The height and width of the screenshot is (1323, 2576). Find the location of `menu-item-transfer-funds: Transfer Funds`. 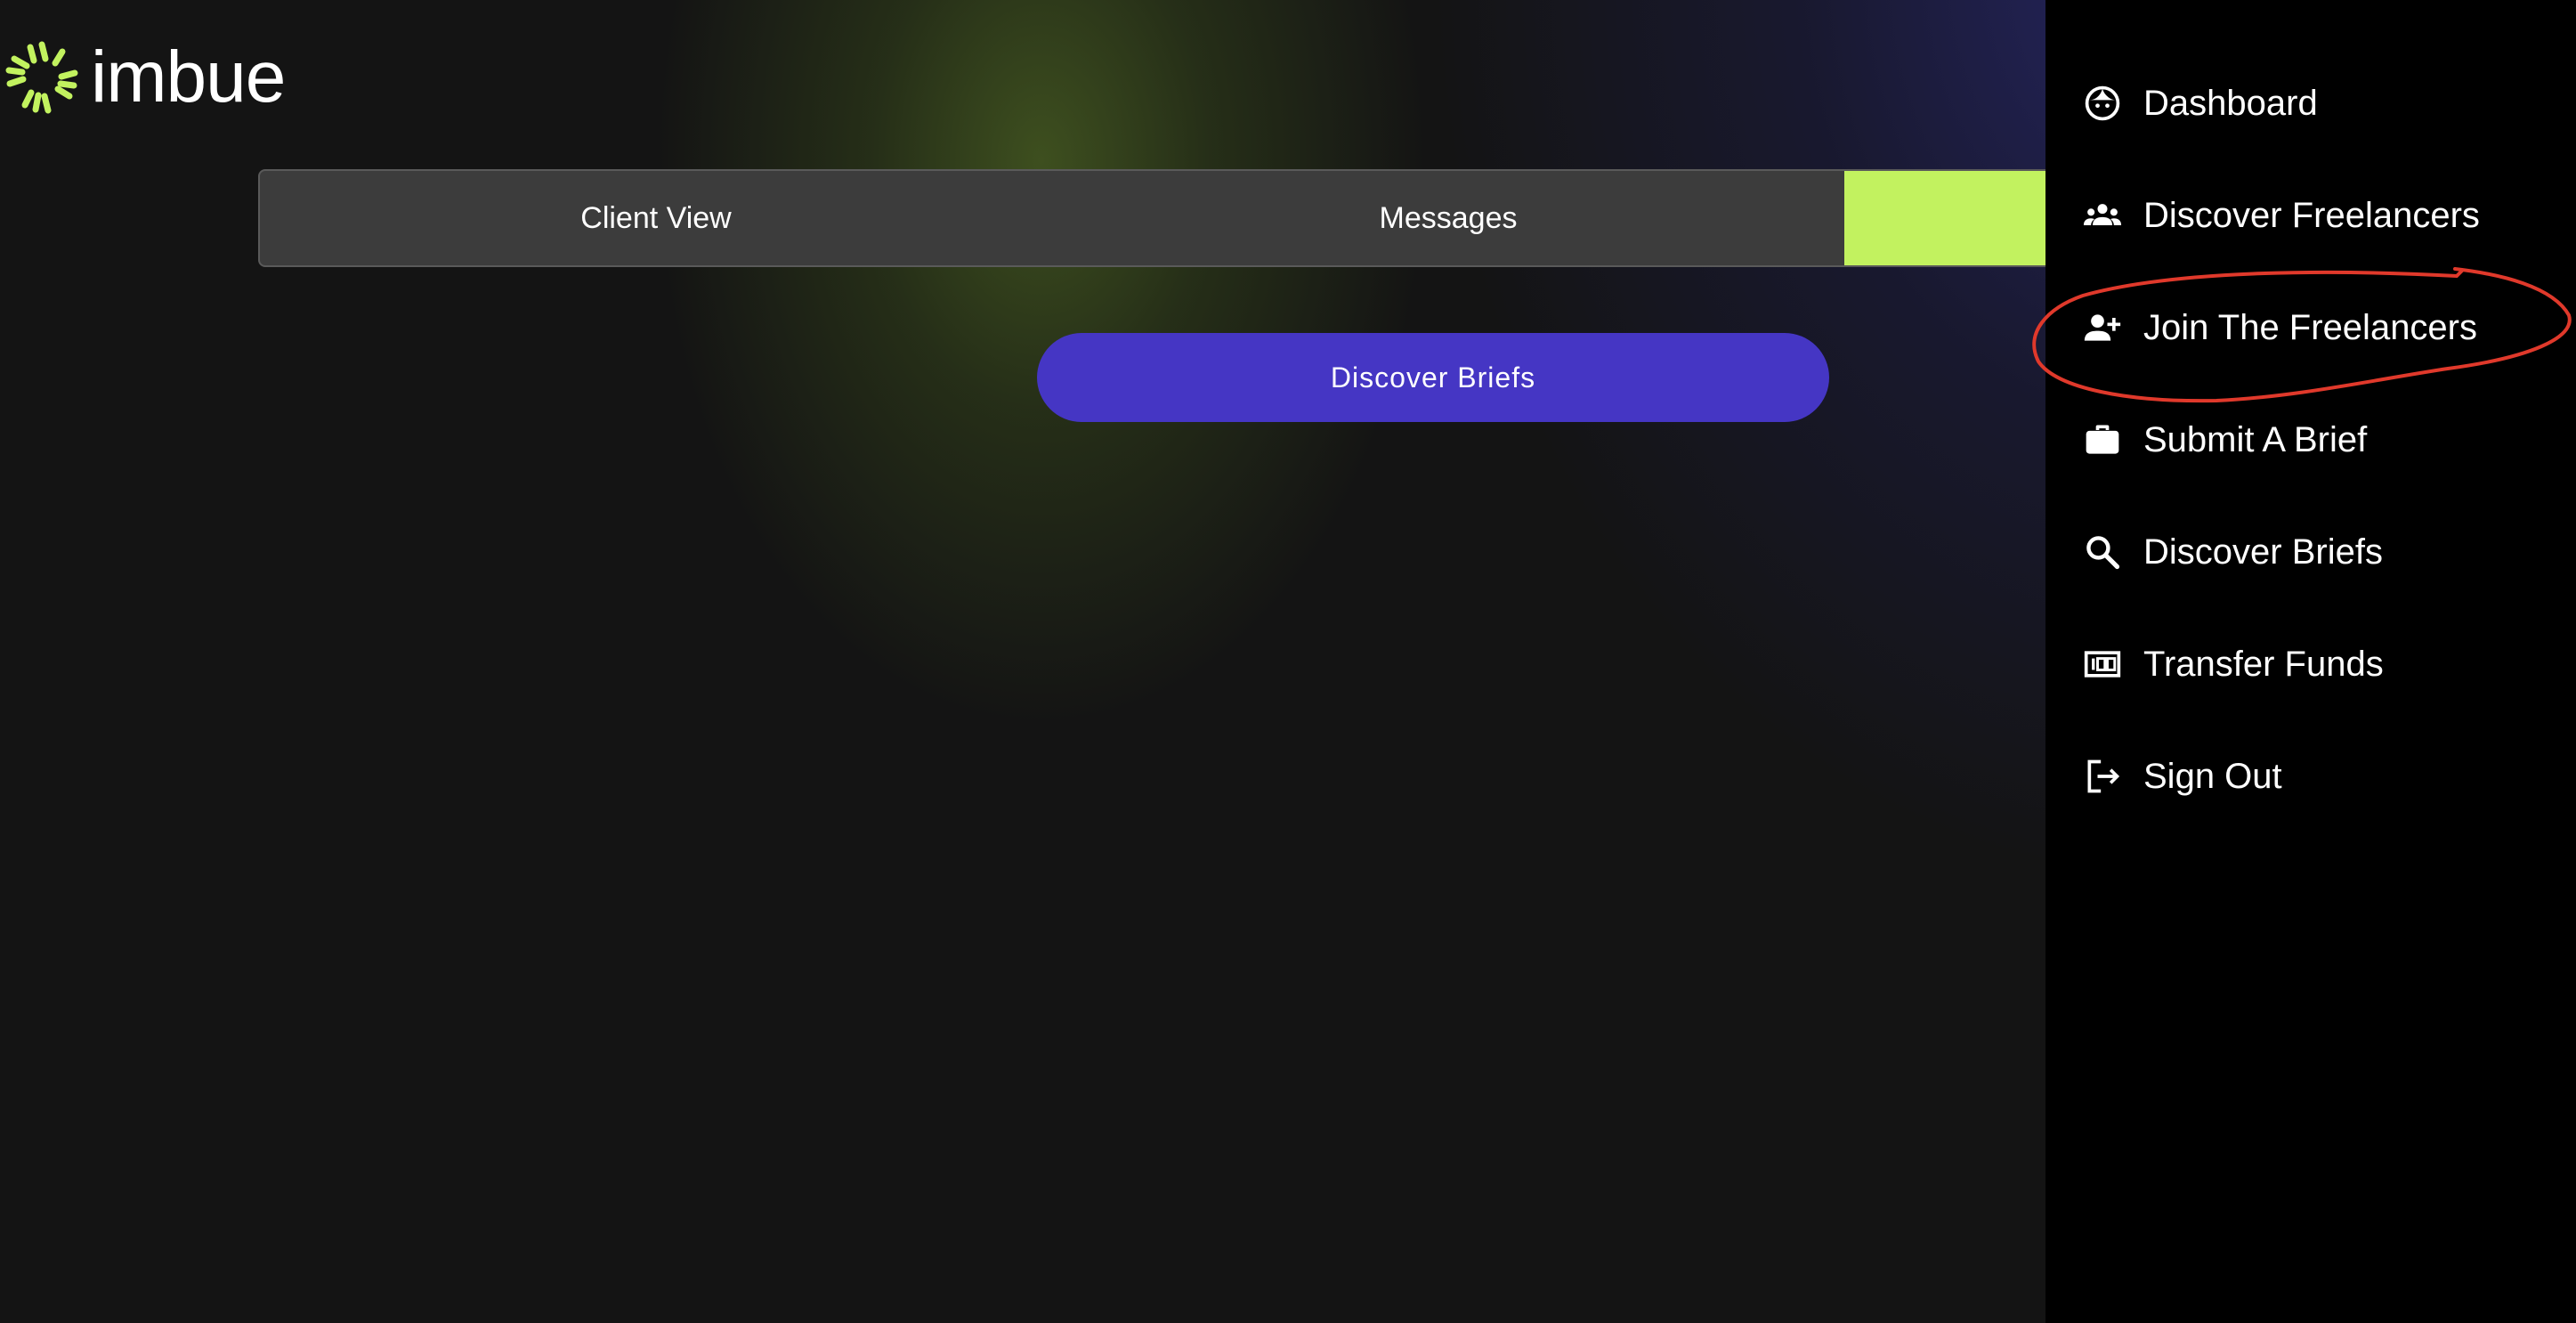

menu-item-transfer-funds: Transfer Funds is located at coordinates (2323, 664).